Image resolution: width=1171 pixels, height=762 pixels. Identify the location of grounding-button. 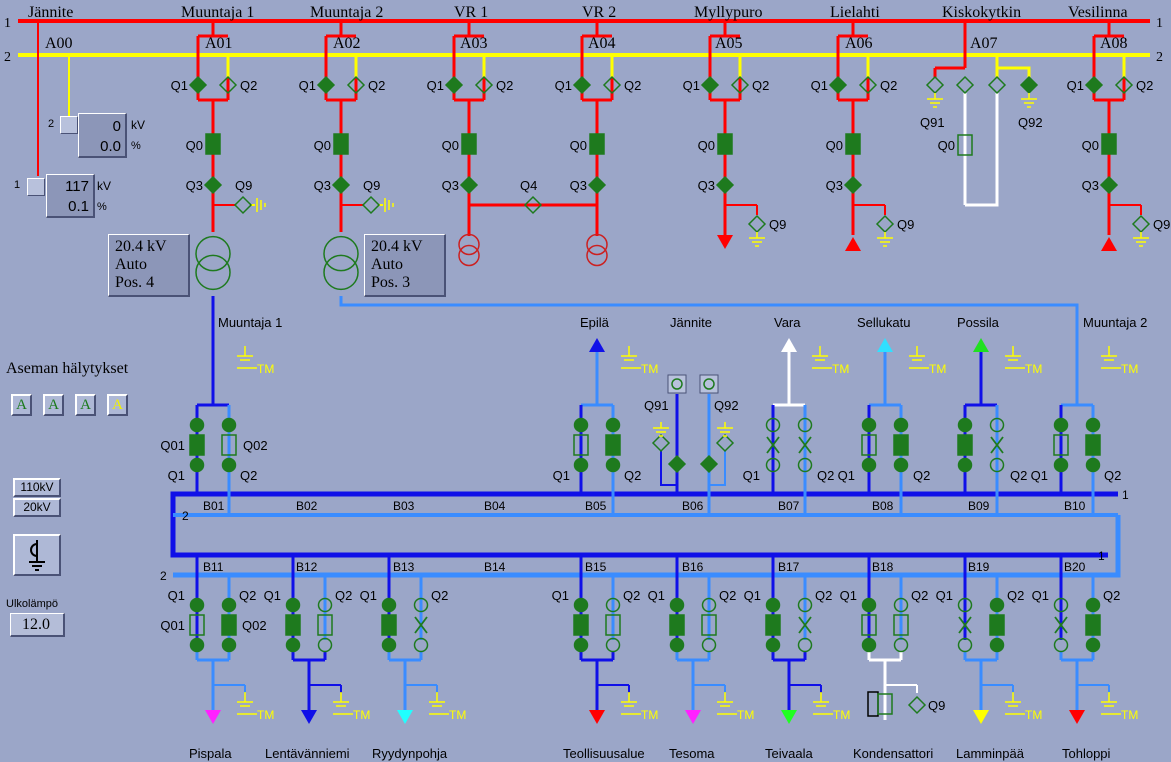
(37, 555).